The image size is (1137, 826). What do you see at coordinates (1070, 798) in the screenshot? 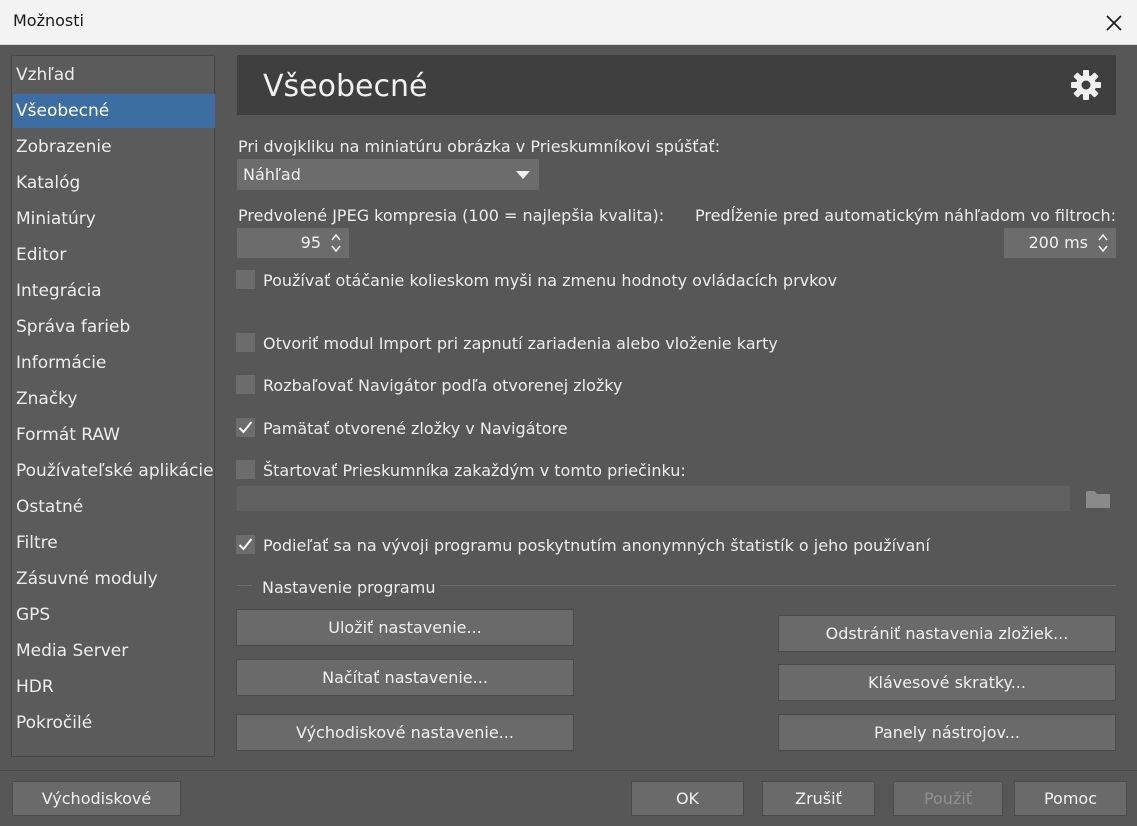
I see `help-button: Pomoc` at bounding box center [1070, 798].